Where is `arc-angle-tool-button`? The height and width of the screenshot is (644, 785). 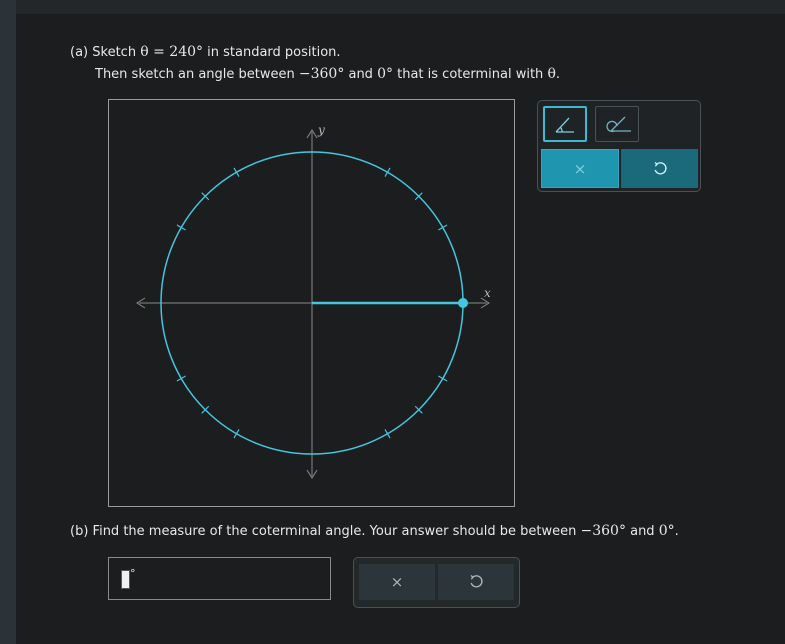
arc-angle-tool-button is located at coordinates (617, 124).